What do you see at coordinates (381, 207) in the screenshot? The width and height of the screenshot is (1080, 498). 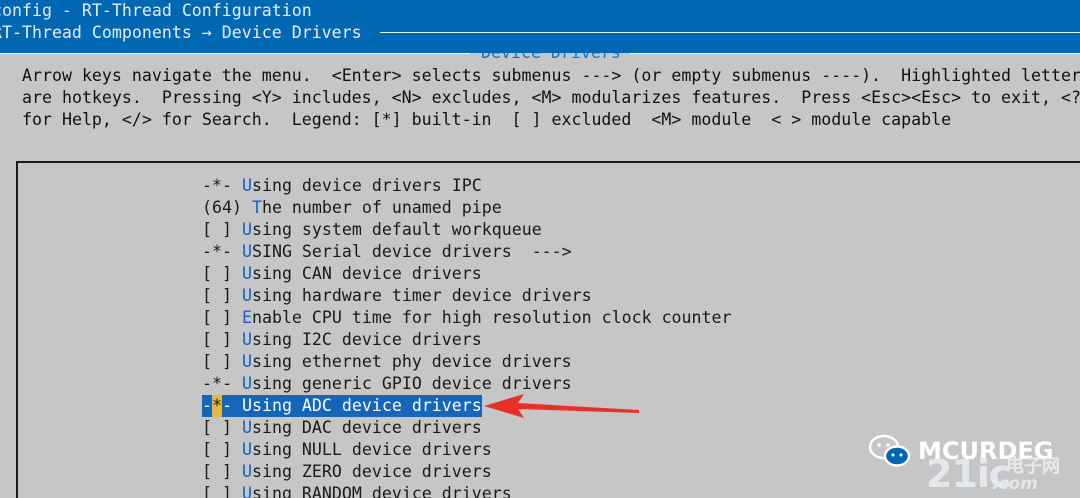 I see `item-label: he number of unamed pipe` at bounding box center [381, 207].